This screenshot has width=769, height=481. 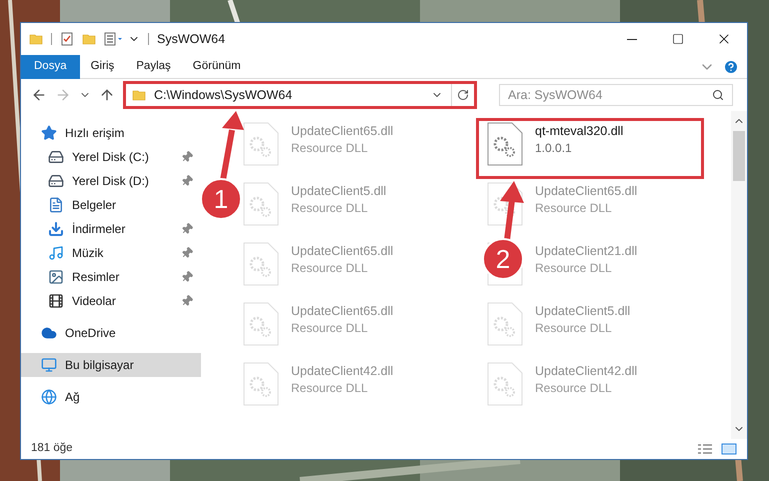 I want to click on network-icon, so click(x=49, y=397).